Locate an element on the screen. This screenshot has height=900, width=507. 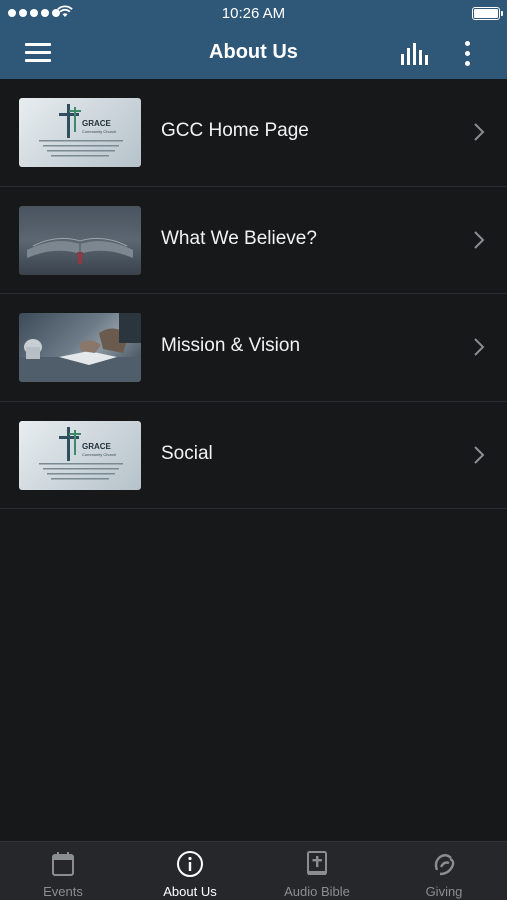
battery-icon is located at coordinates (487, 13).